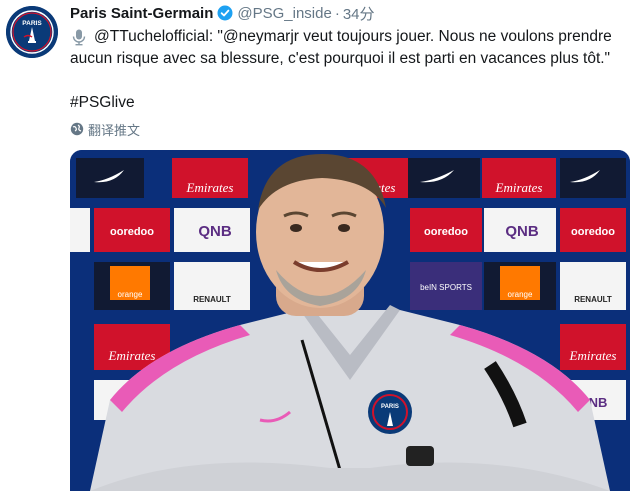 This screenshot has width=640, height=491. Describe the element at coordinates (130, 294) in the screenshot. I see `sponsor-orange-1: orange` at that location.